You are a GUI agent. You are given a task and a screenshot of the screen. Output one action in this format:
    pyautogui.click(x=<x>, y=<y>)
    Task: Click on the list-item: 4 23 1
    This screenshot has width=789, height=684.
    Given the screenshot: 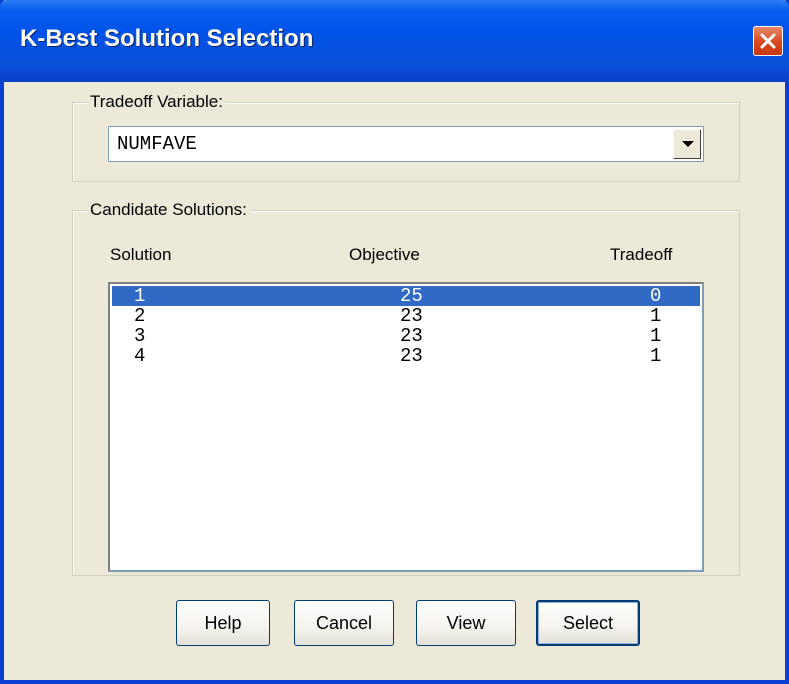 What is the action you would take?
    pyautogui.click(x=406, y=356)
    